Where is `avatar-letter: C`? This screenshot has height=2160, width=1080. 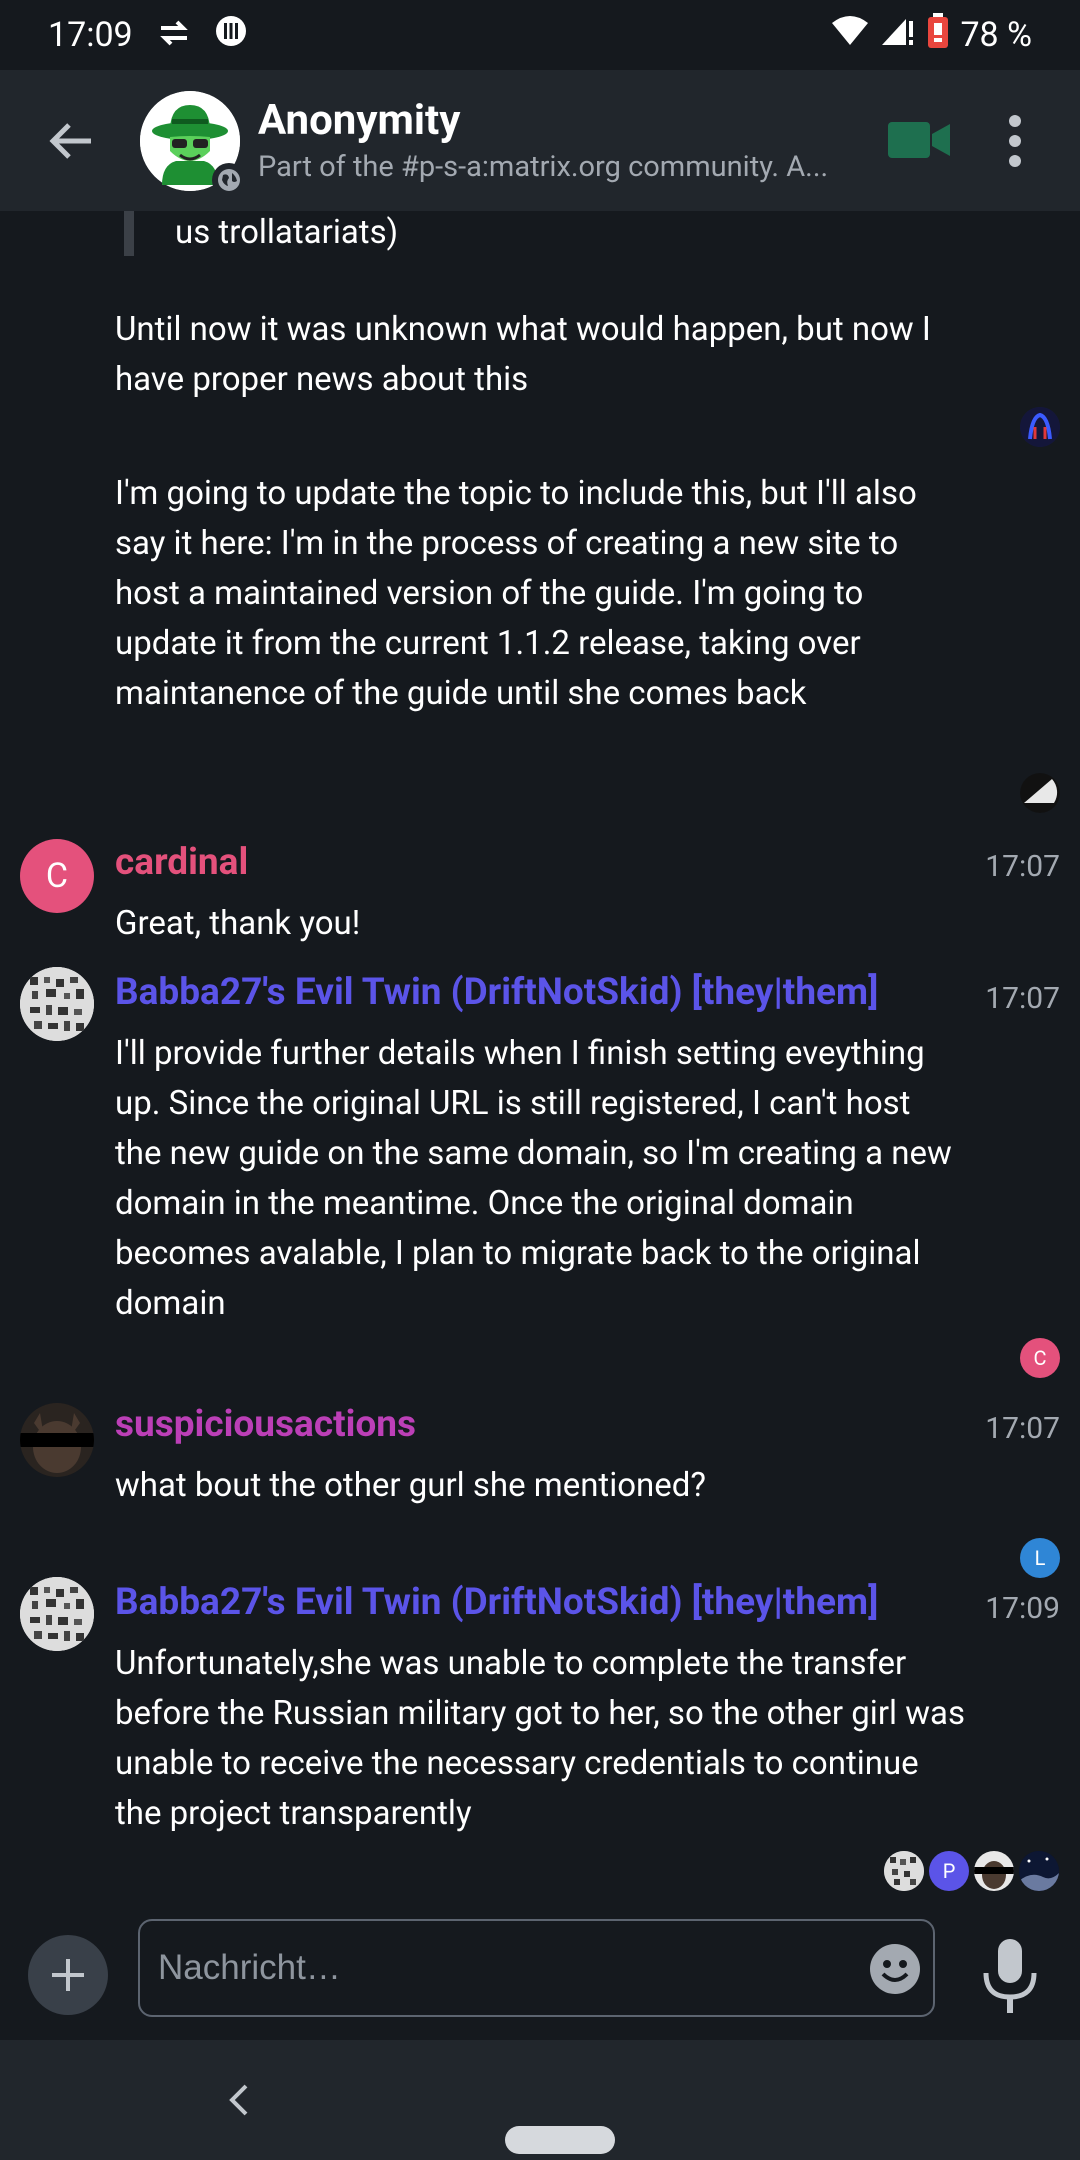 avatar-letter: C is located at coordinates (57, 876).